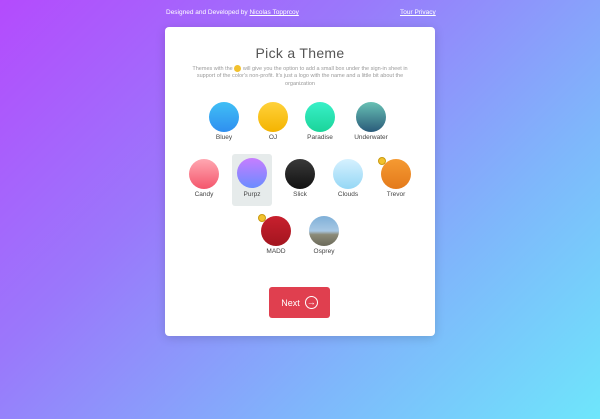 This screenshot has width=600, height=419. Describe the element at coordinates (324, 251) in the screenshot. I see `theme-label: Osprey` at that location.